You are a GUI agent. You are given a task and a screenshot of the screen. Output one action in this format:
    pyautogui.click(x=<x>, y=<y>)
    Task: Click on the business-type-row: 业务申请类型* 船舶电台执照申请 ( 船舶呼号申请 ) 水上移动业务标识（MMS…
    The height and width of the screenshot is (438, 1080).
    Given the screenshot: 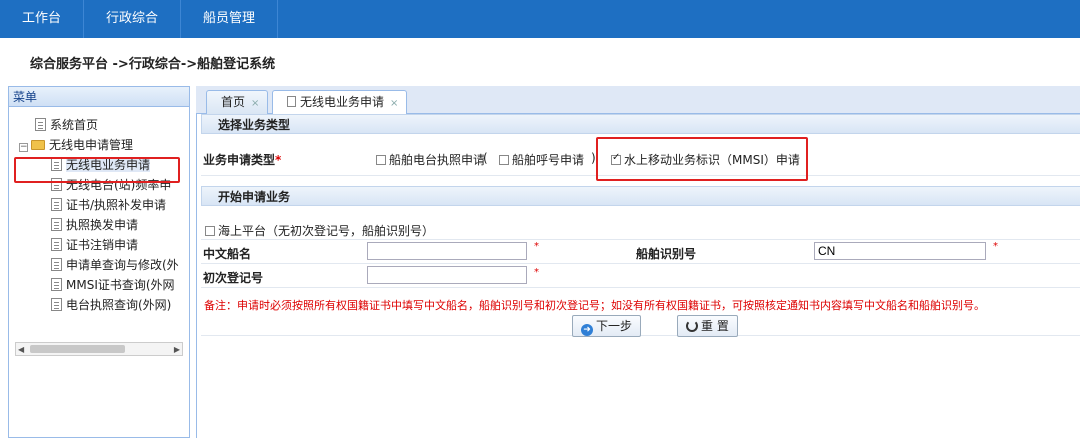 What is the action you would take?
    pyautogui.click(x=640, y=159)
    